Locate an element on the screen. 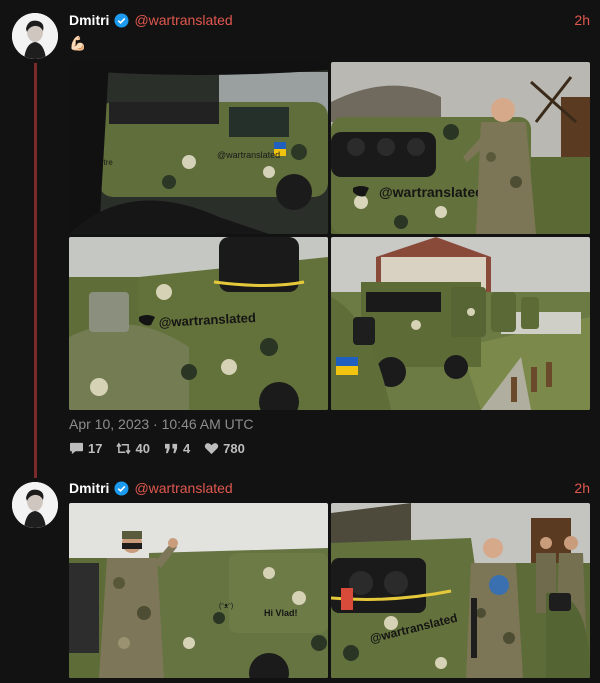  media-image-2: @wartranslated is located at coordinates (460, 148).